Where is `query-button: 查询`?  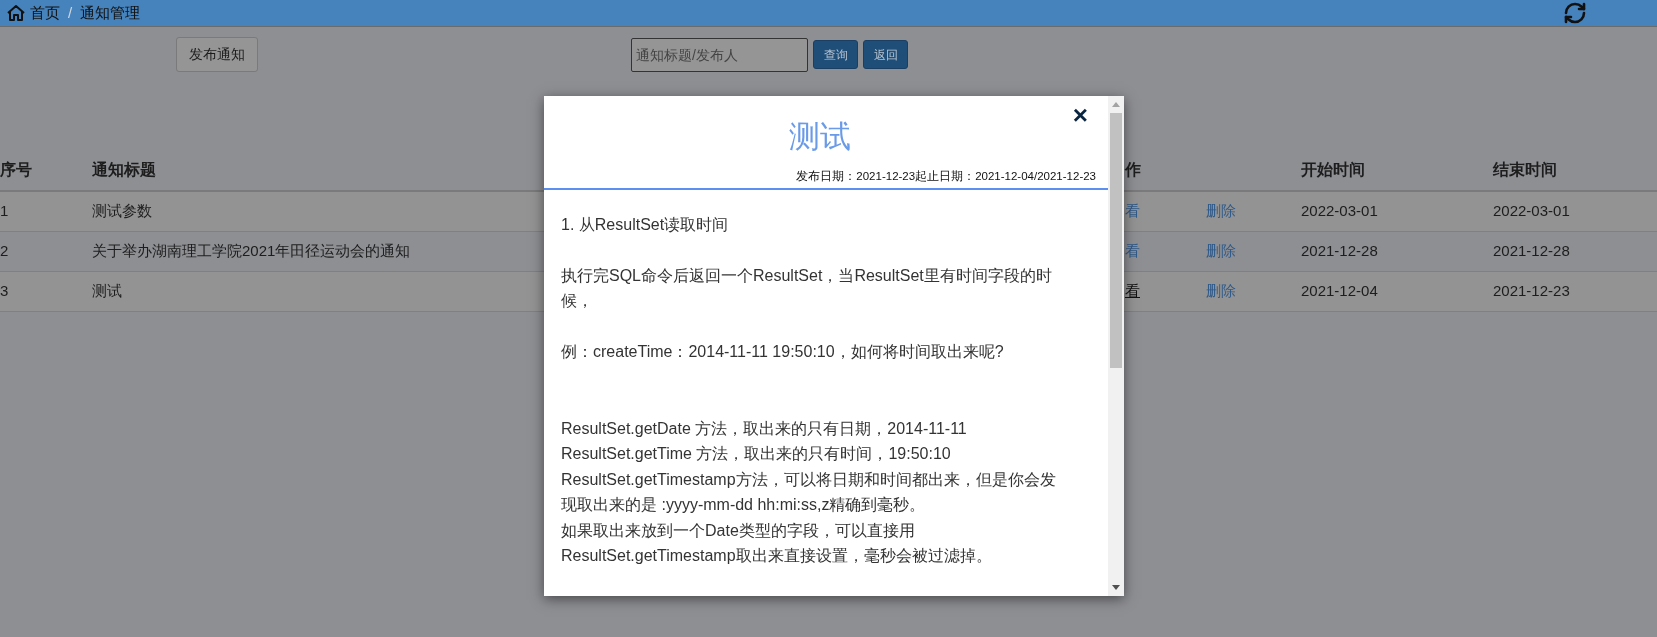 query-button: 查询 is located at coordinates (835, 54).